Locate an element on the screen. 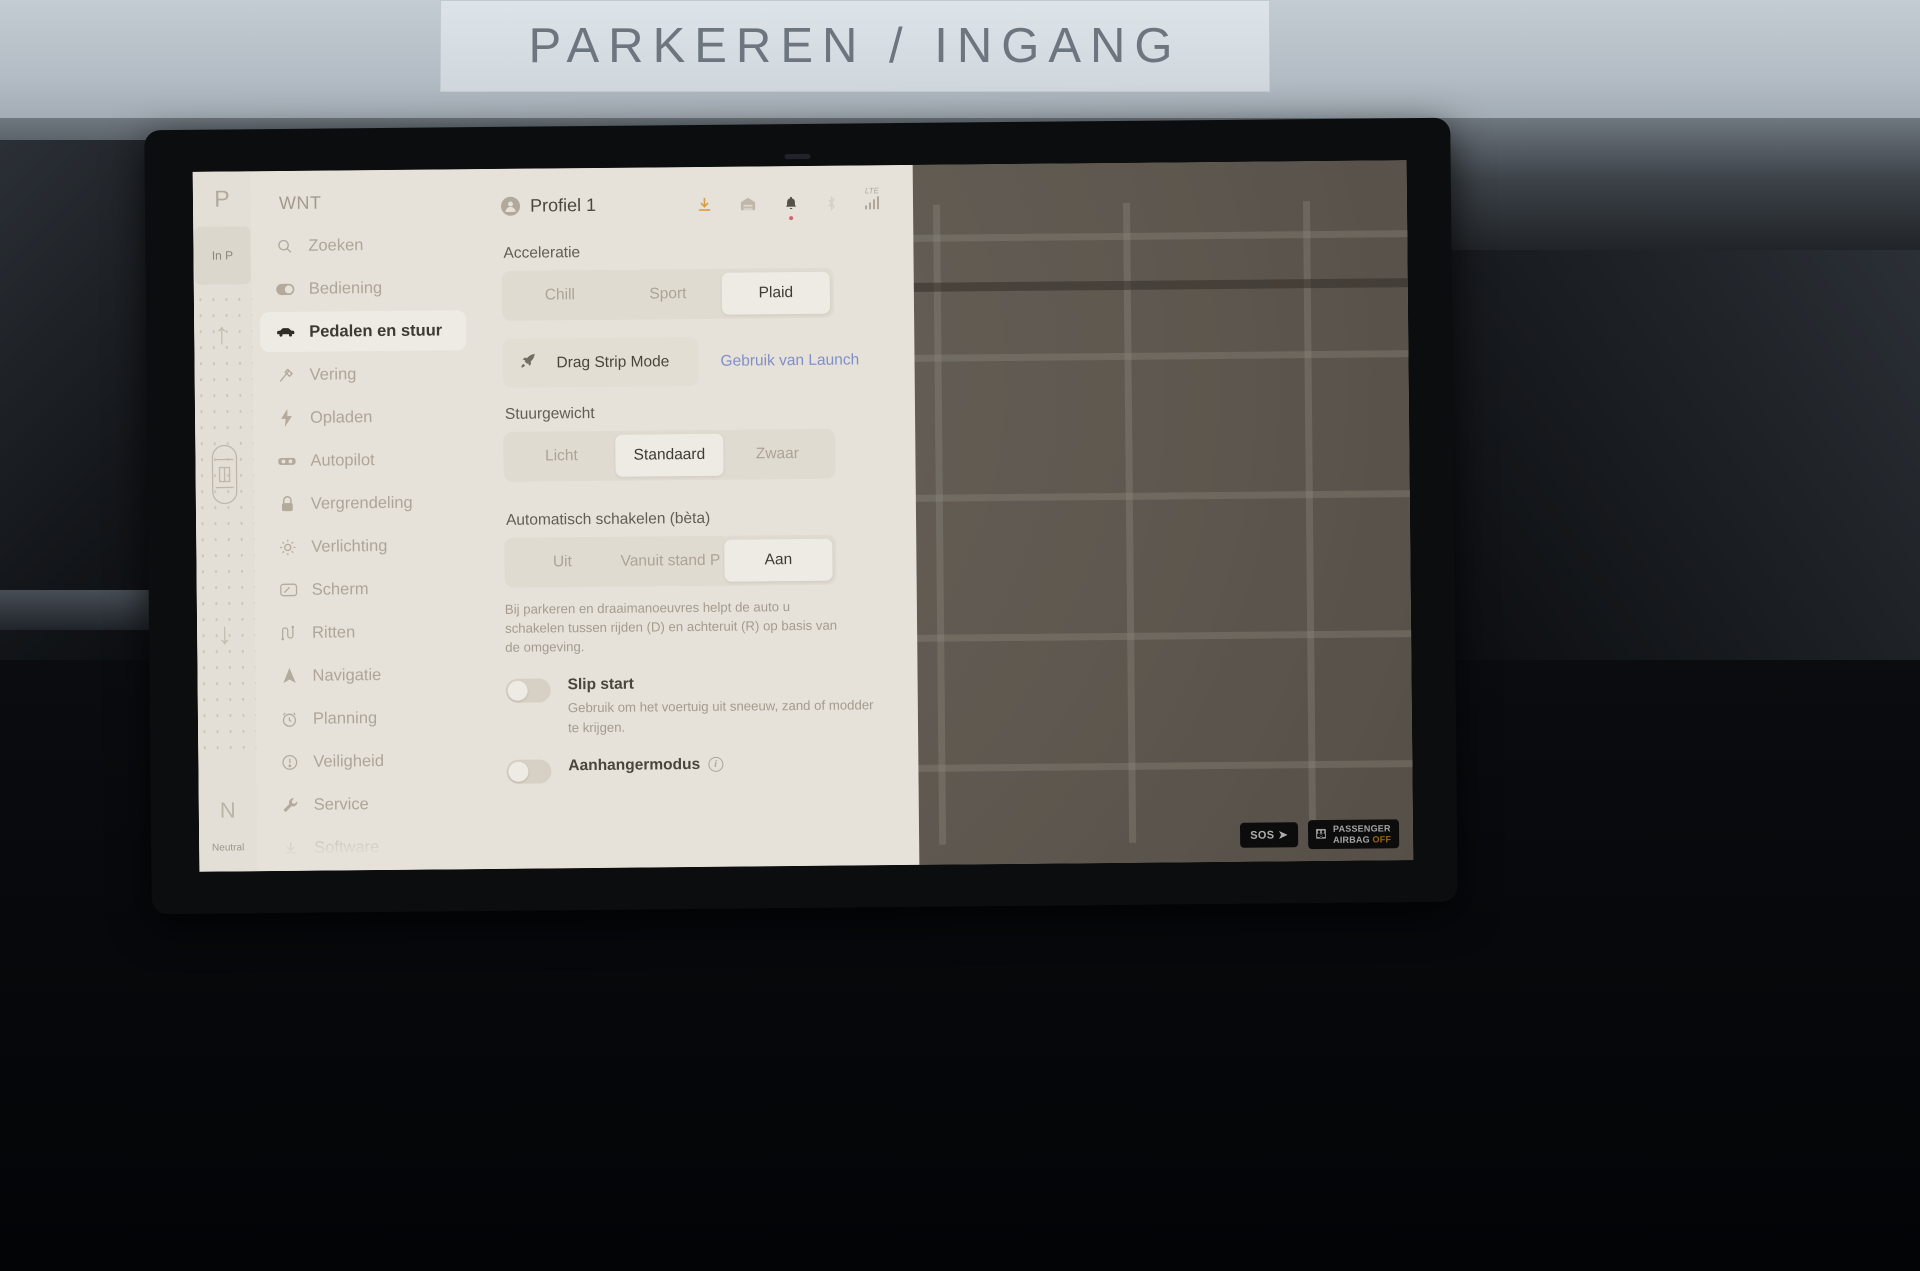  safety-icon is located at coordinates (289, 761).